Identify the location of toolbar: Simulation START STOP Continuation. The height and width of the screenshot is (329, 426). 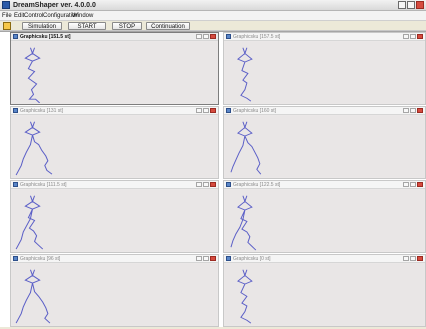
(213, 26).